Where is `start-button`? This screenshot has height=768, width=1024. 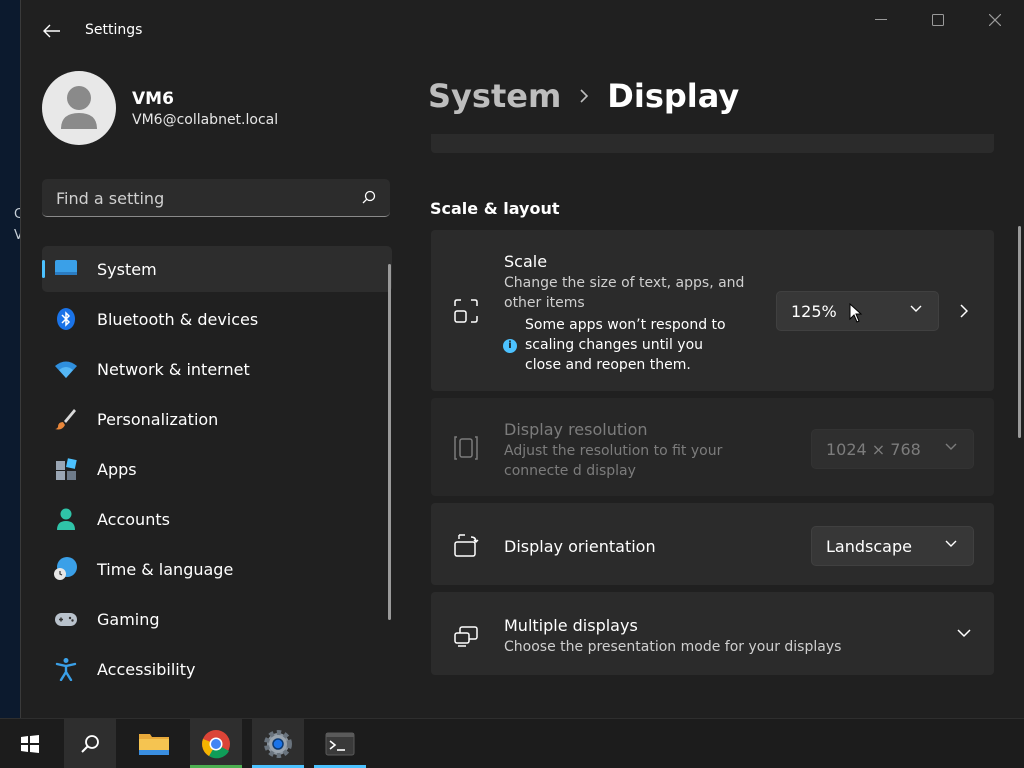 start-button is located at coordinates (30, 743).